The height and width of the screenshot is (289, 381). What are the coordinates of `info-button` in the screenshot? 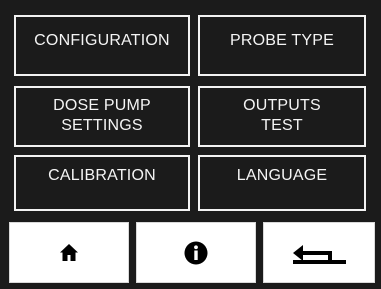 It's located at (196, 252).